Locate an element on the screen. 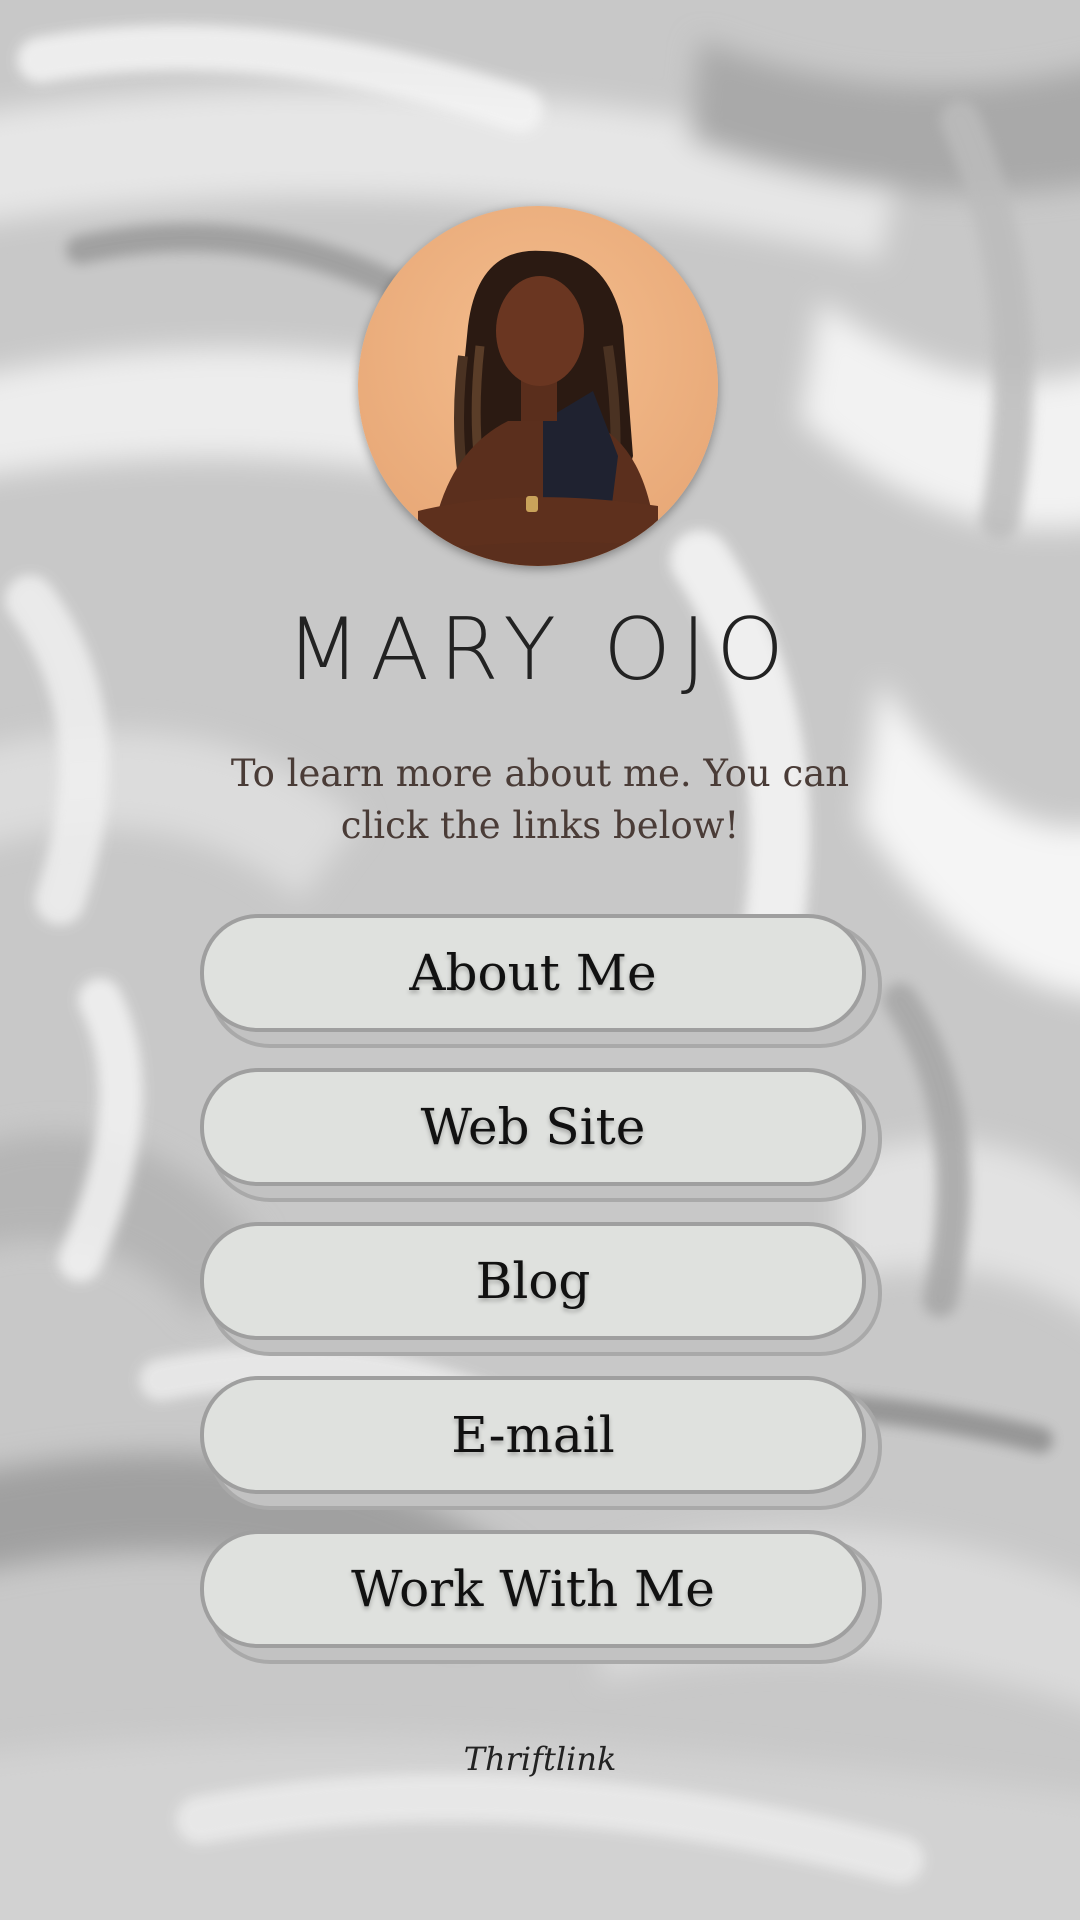 This screenshot has width=1080, height=1920. about-me-button: About Me is located at coordinates (533, 973).